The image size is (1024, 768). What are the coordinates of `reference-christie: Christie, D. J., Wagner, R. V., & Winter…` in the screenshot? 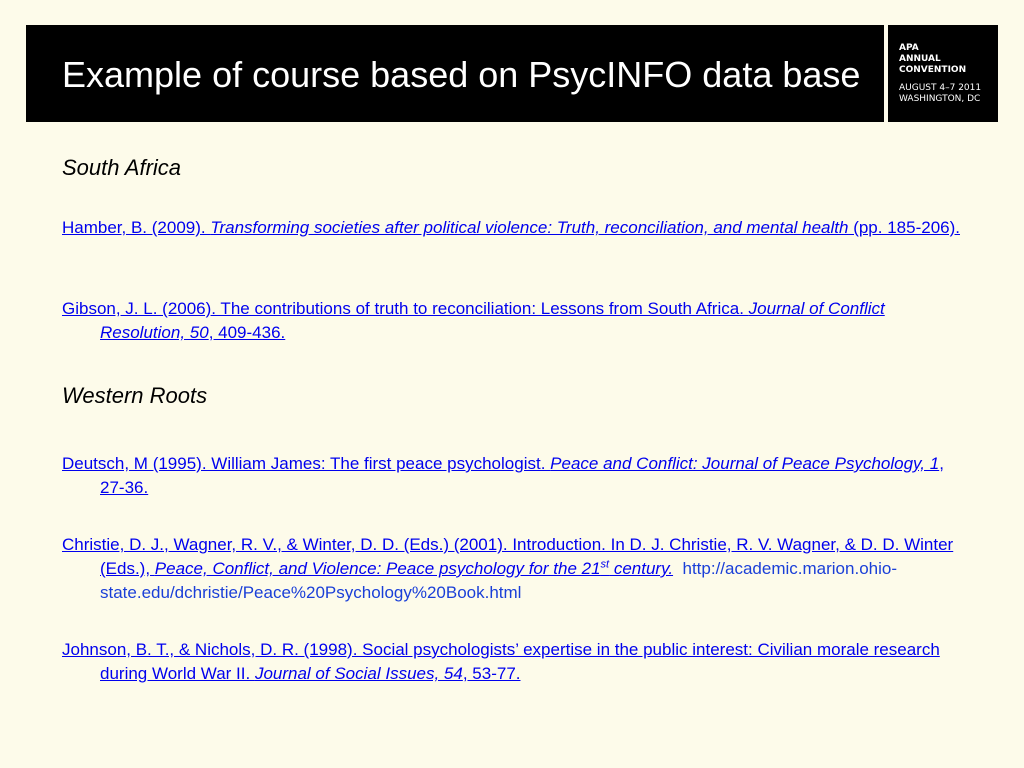 It's located at (512, 569).